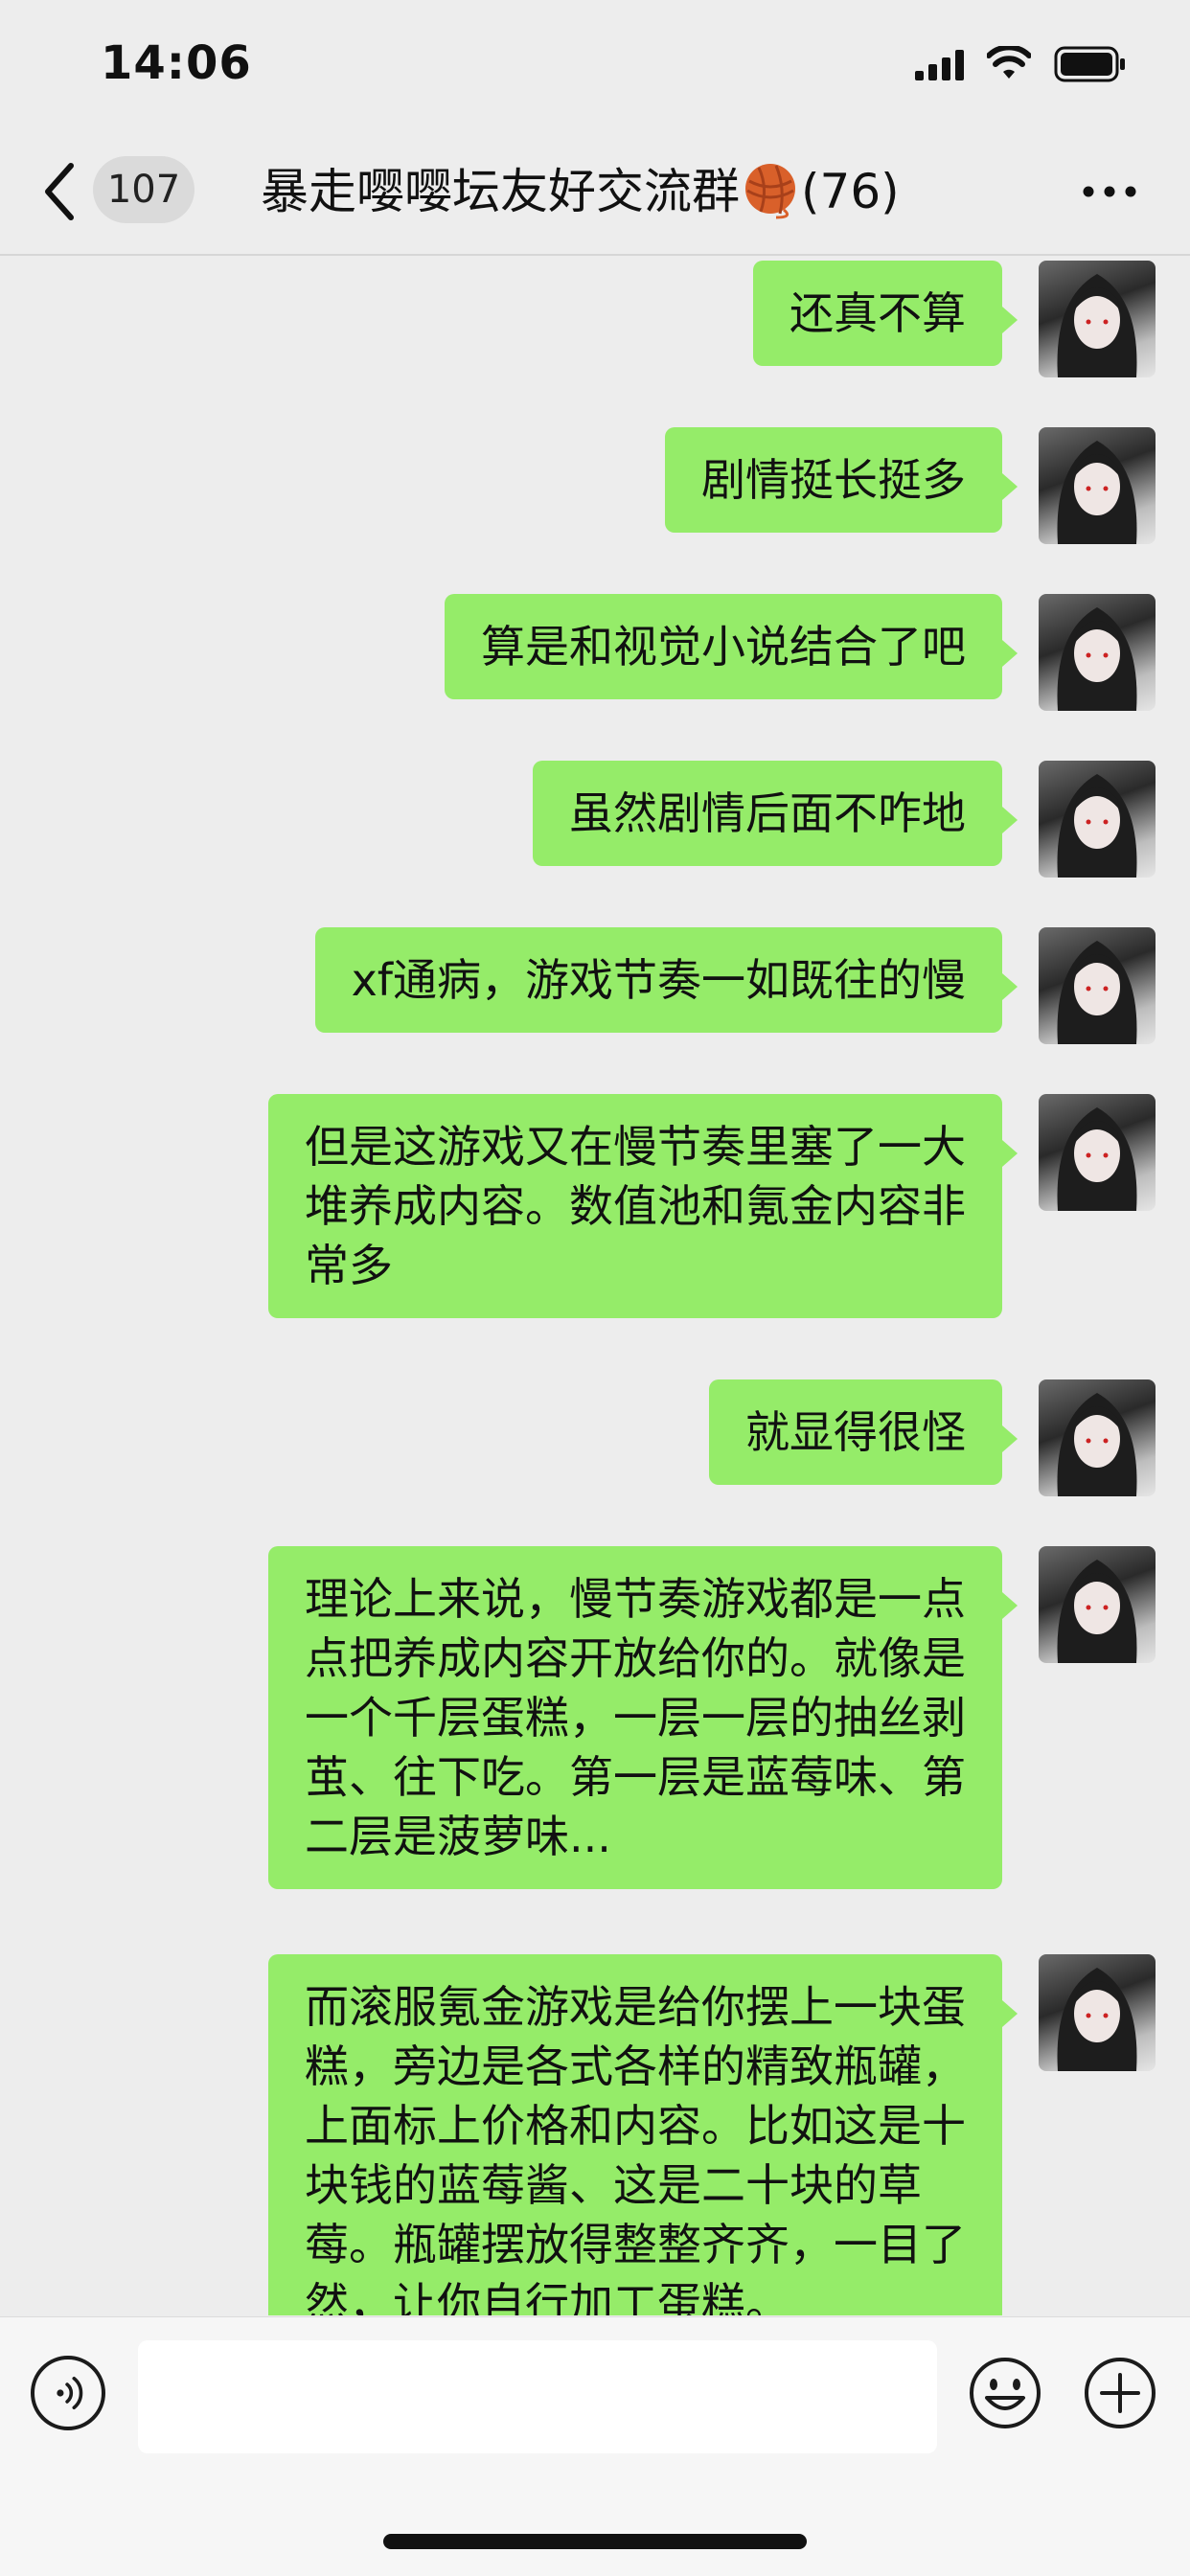  I want to click on message-bubble: 虽然剧情后面不咋地, so click(776, 813).